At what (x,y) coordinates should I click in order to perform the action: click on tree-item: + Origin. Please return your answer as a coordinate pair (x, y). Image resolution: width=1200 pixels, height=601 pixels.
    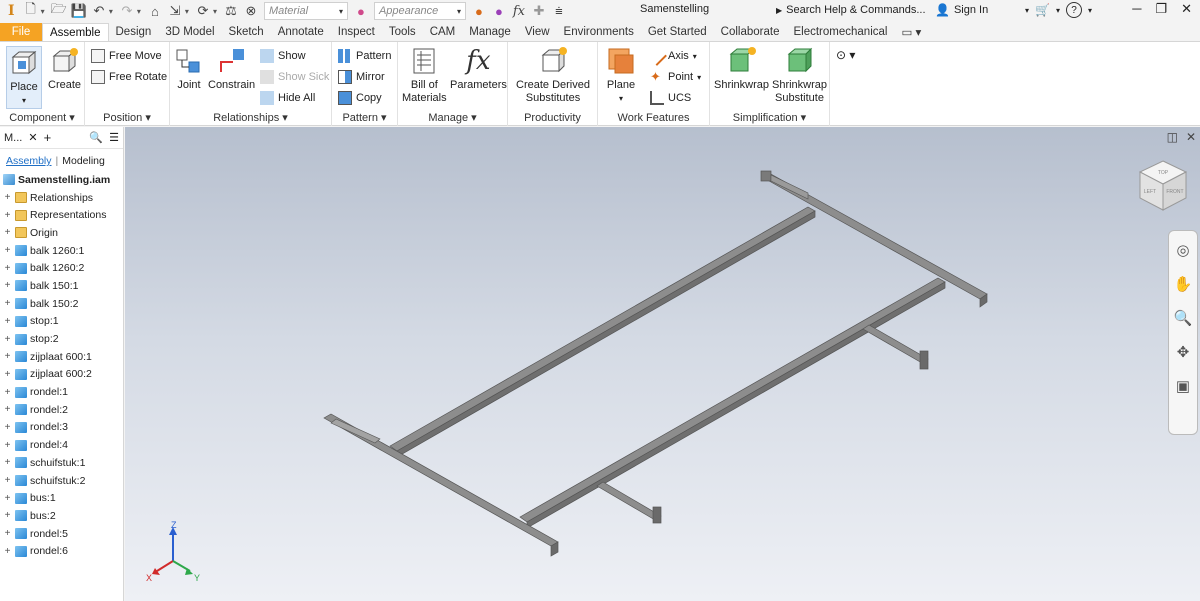
    Looking at the image, I should click on (63, 233).